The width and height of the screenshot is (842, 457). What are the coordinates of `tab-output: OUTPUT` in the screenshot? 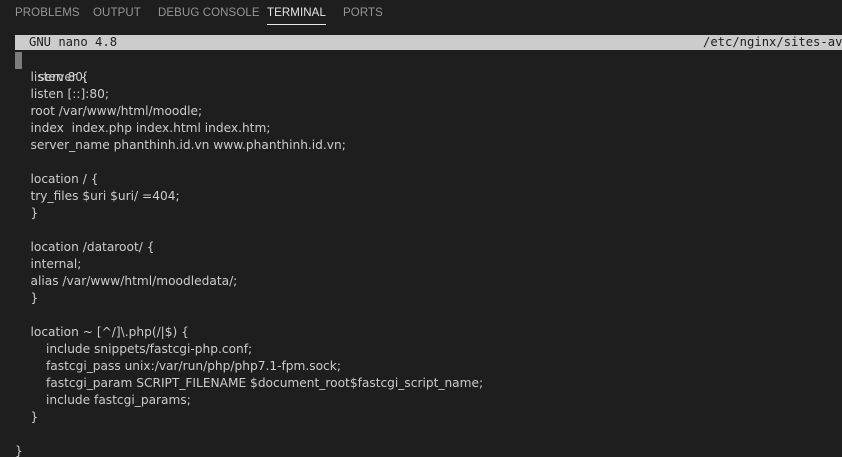 It's located at (117, 13).